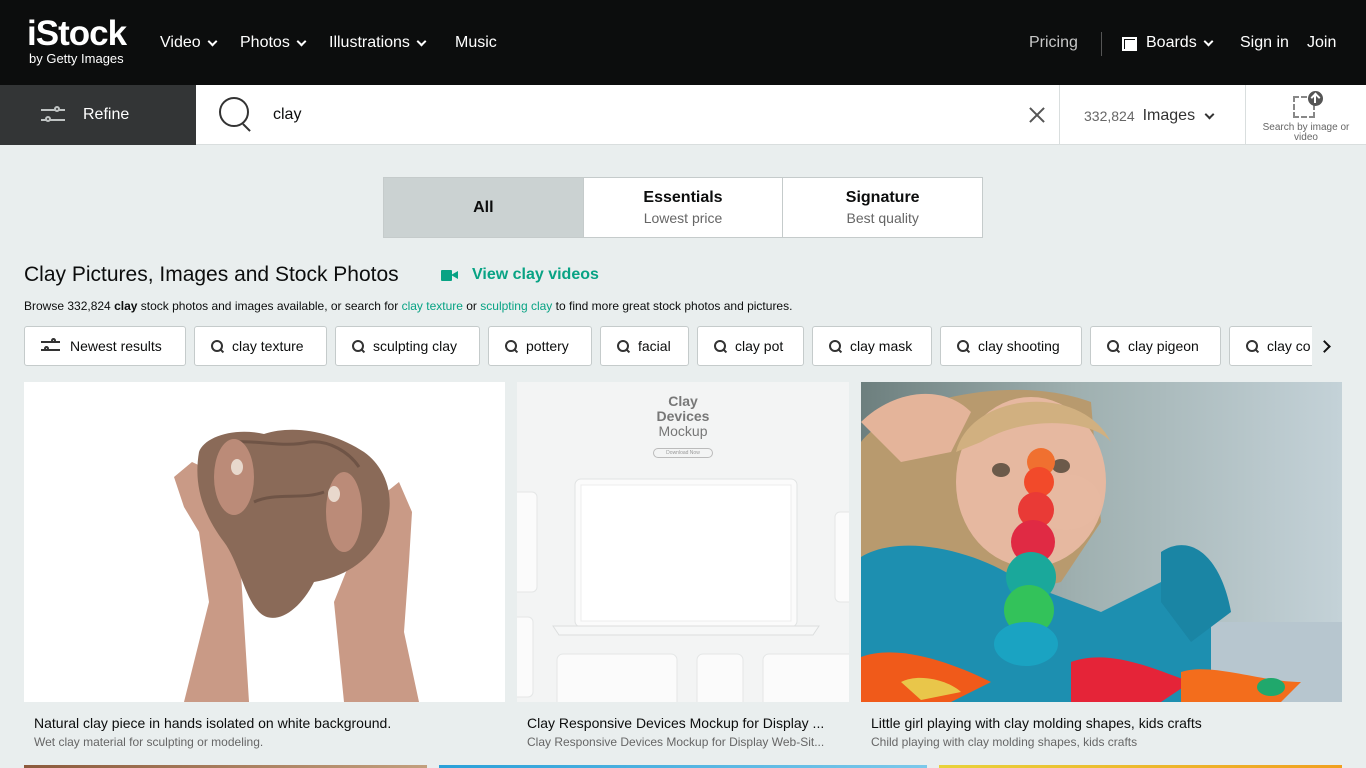 The image size is (1366, 768). I want to click on sign-in-link: Sign in, so click(1264, 43).